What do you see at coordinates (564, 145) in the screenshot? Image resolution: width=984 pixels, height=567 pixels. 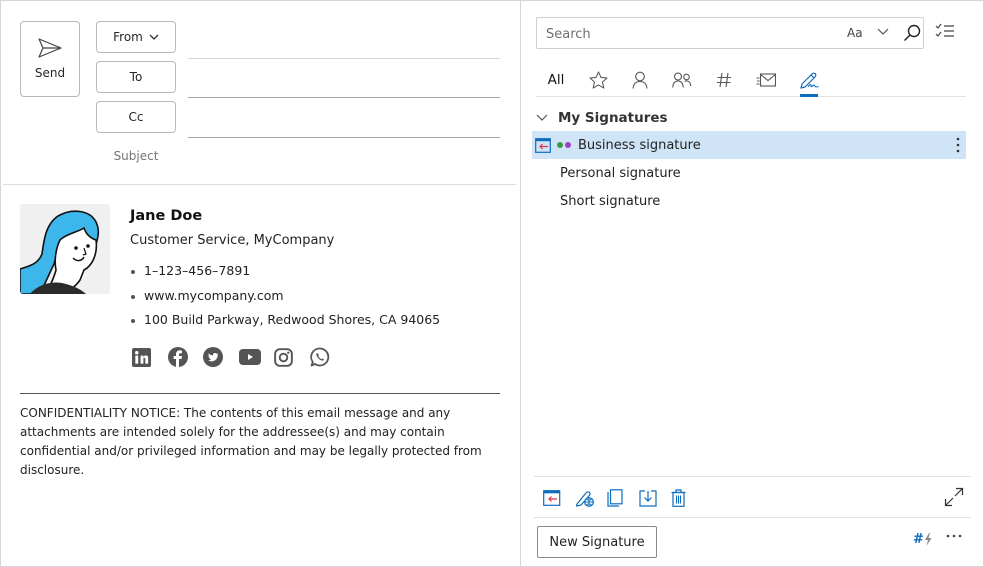 I see `color-category-dots` at bounding box center [564, 145].